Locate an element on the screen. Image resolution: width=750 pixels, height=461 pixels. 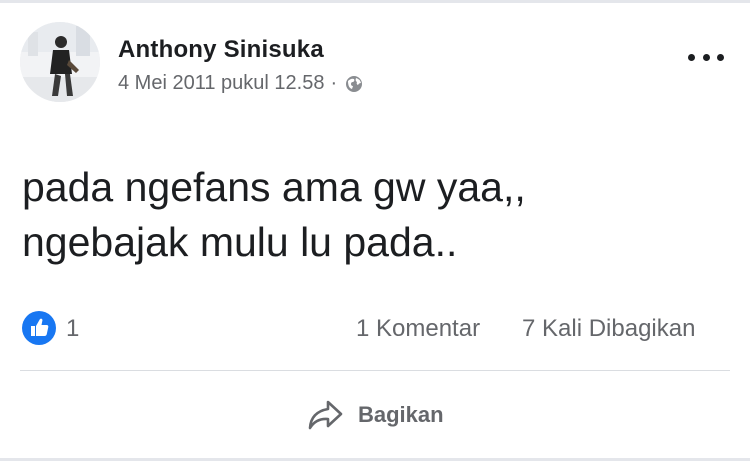
share-label: Bagikan is located at coordinates (401, 414).